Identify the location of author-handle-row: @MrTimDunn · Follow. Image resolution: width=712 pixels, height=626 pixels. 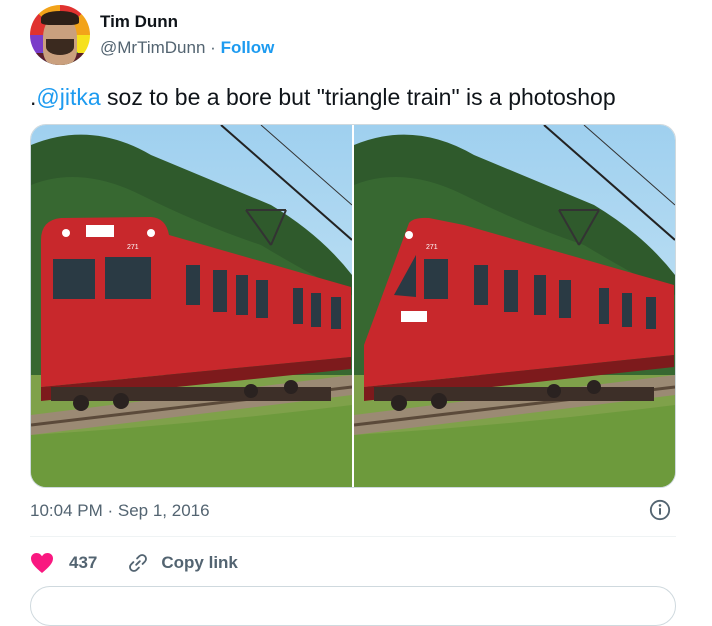
(187, 48).